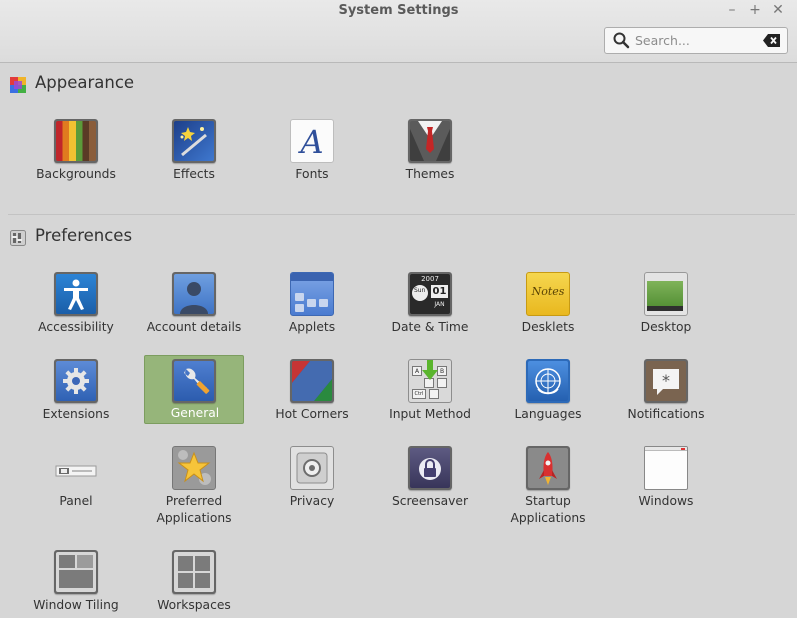 Image resolution: width=797 pixels, height=618 pixels. I want to click on fonts-item: A Fonts, so click(311, 150).